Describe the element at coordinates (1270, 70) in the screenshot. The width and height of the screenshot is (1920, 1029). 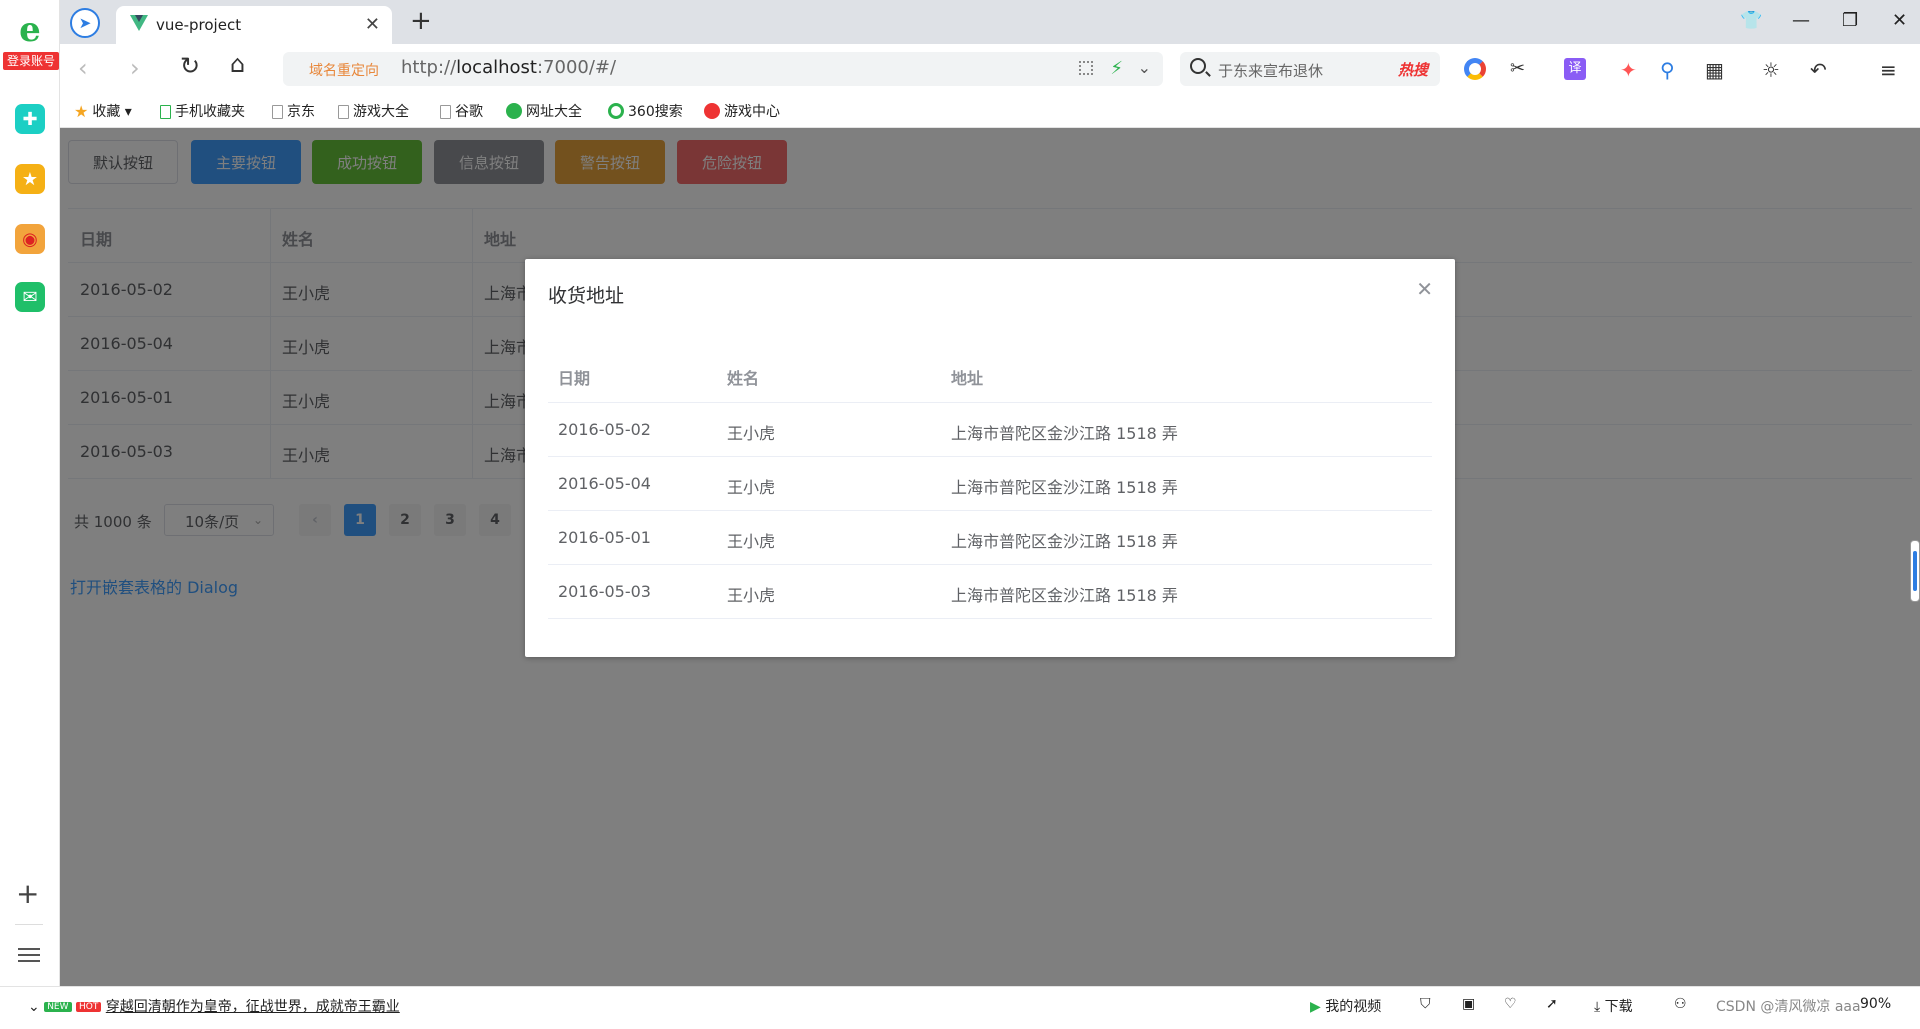
I see `search-input: 于东来宣布退休` at that location.